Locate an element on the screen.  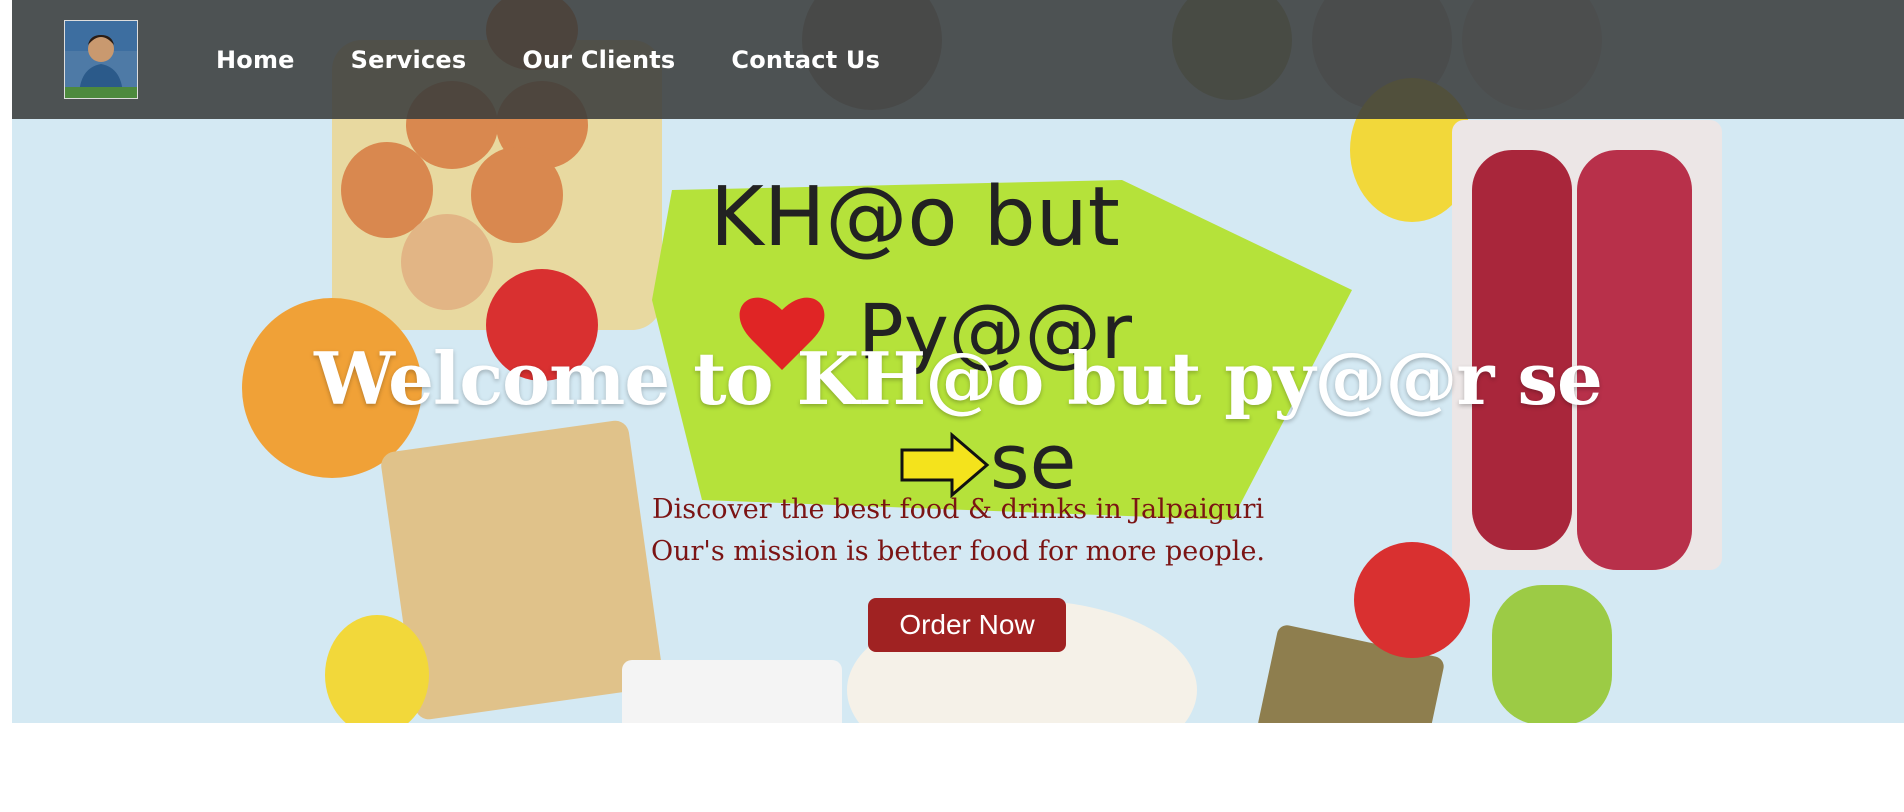
hero-headline: Welcome to KH@o but py@@r se is located at coordinates (958, 378).